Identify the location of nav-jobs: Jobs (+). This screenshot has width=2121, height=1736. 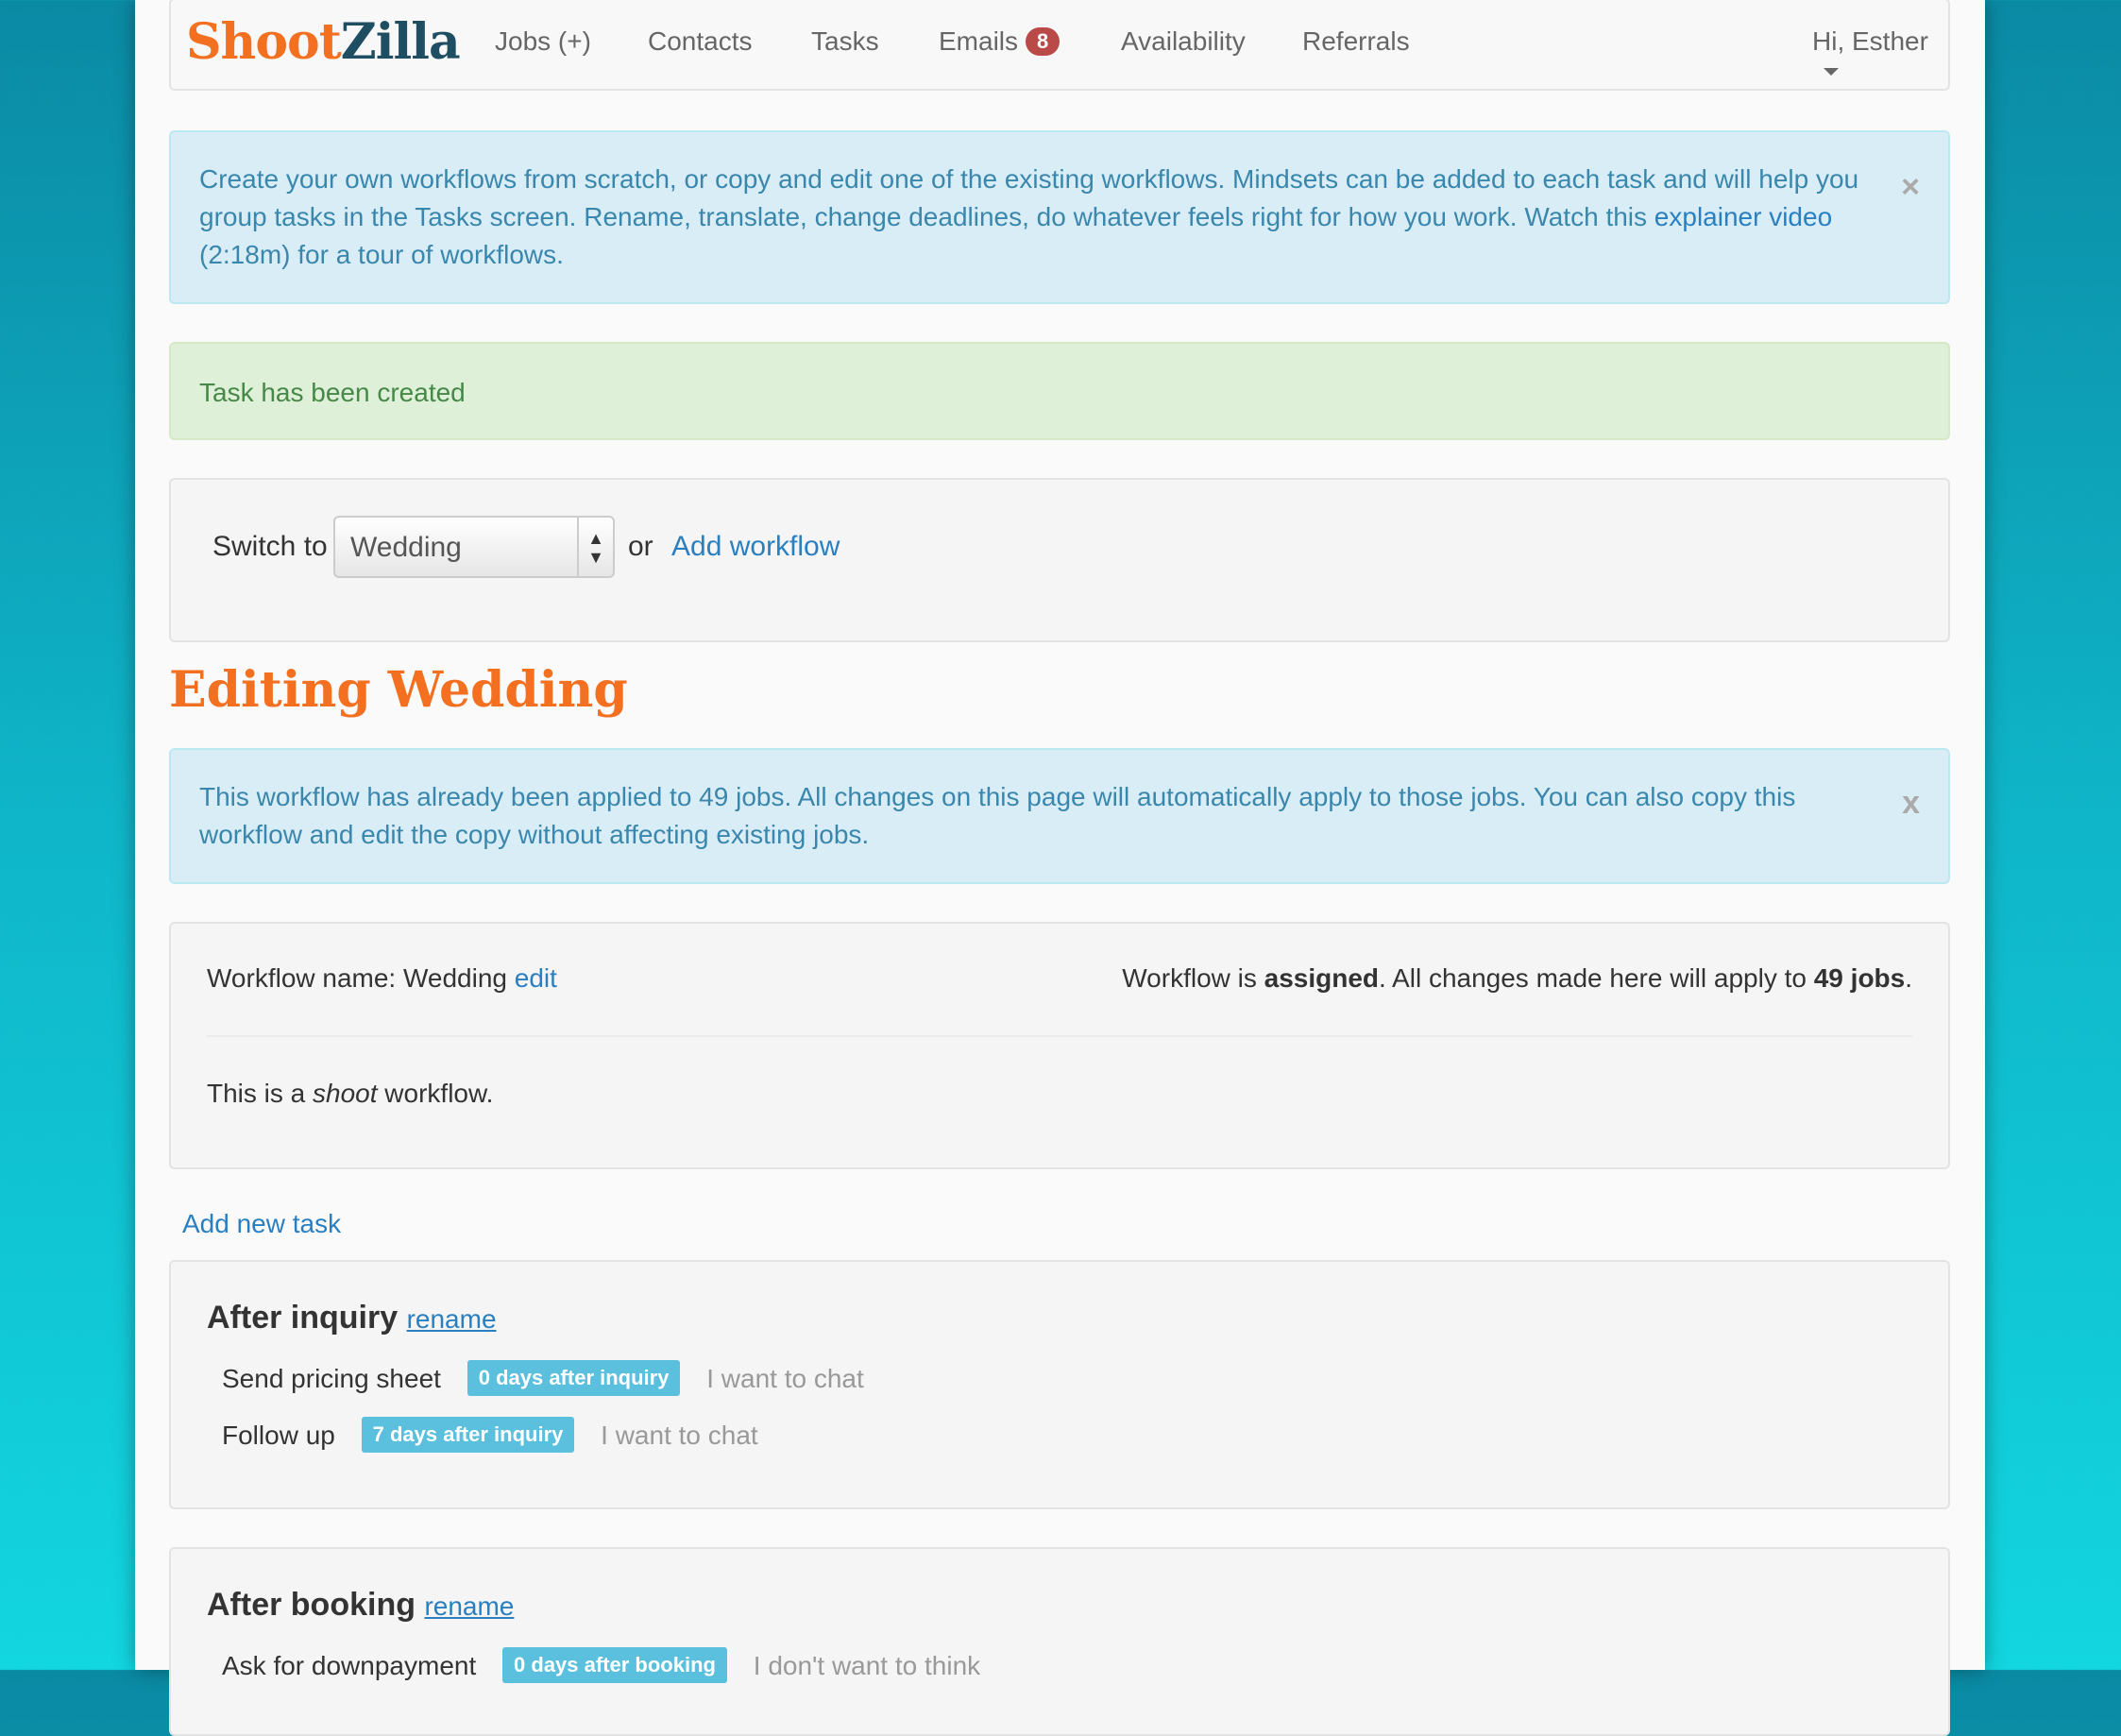
(543, 41).